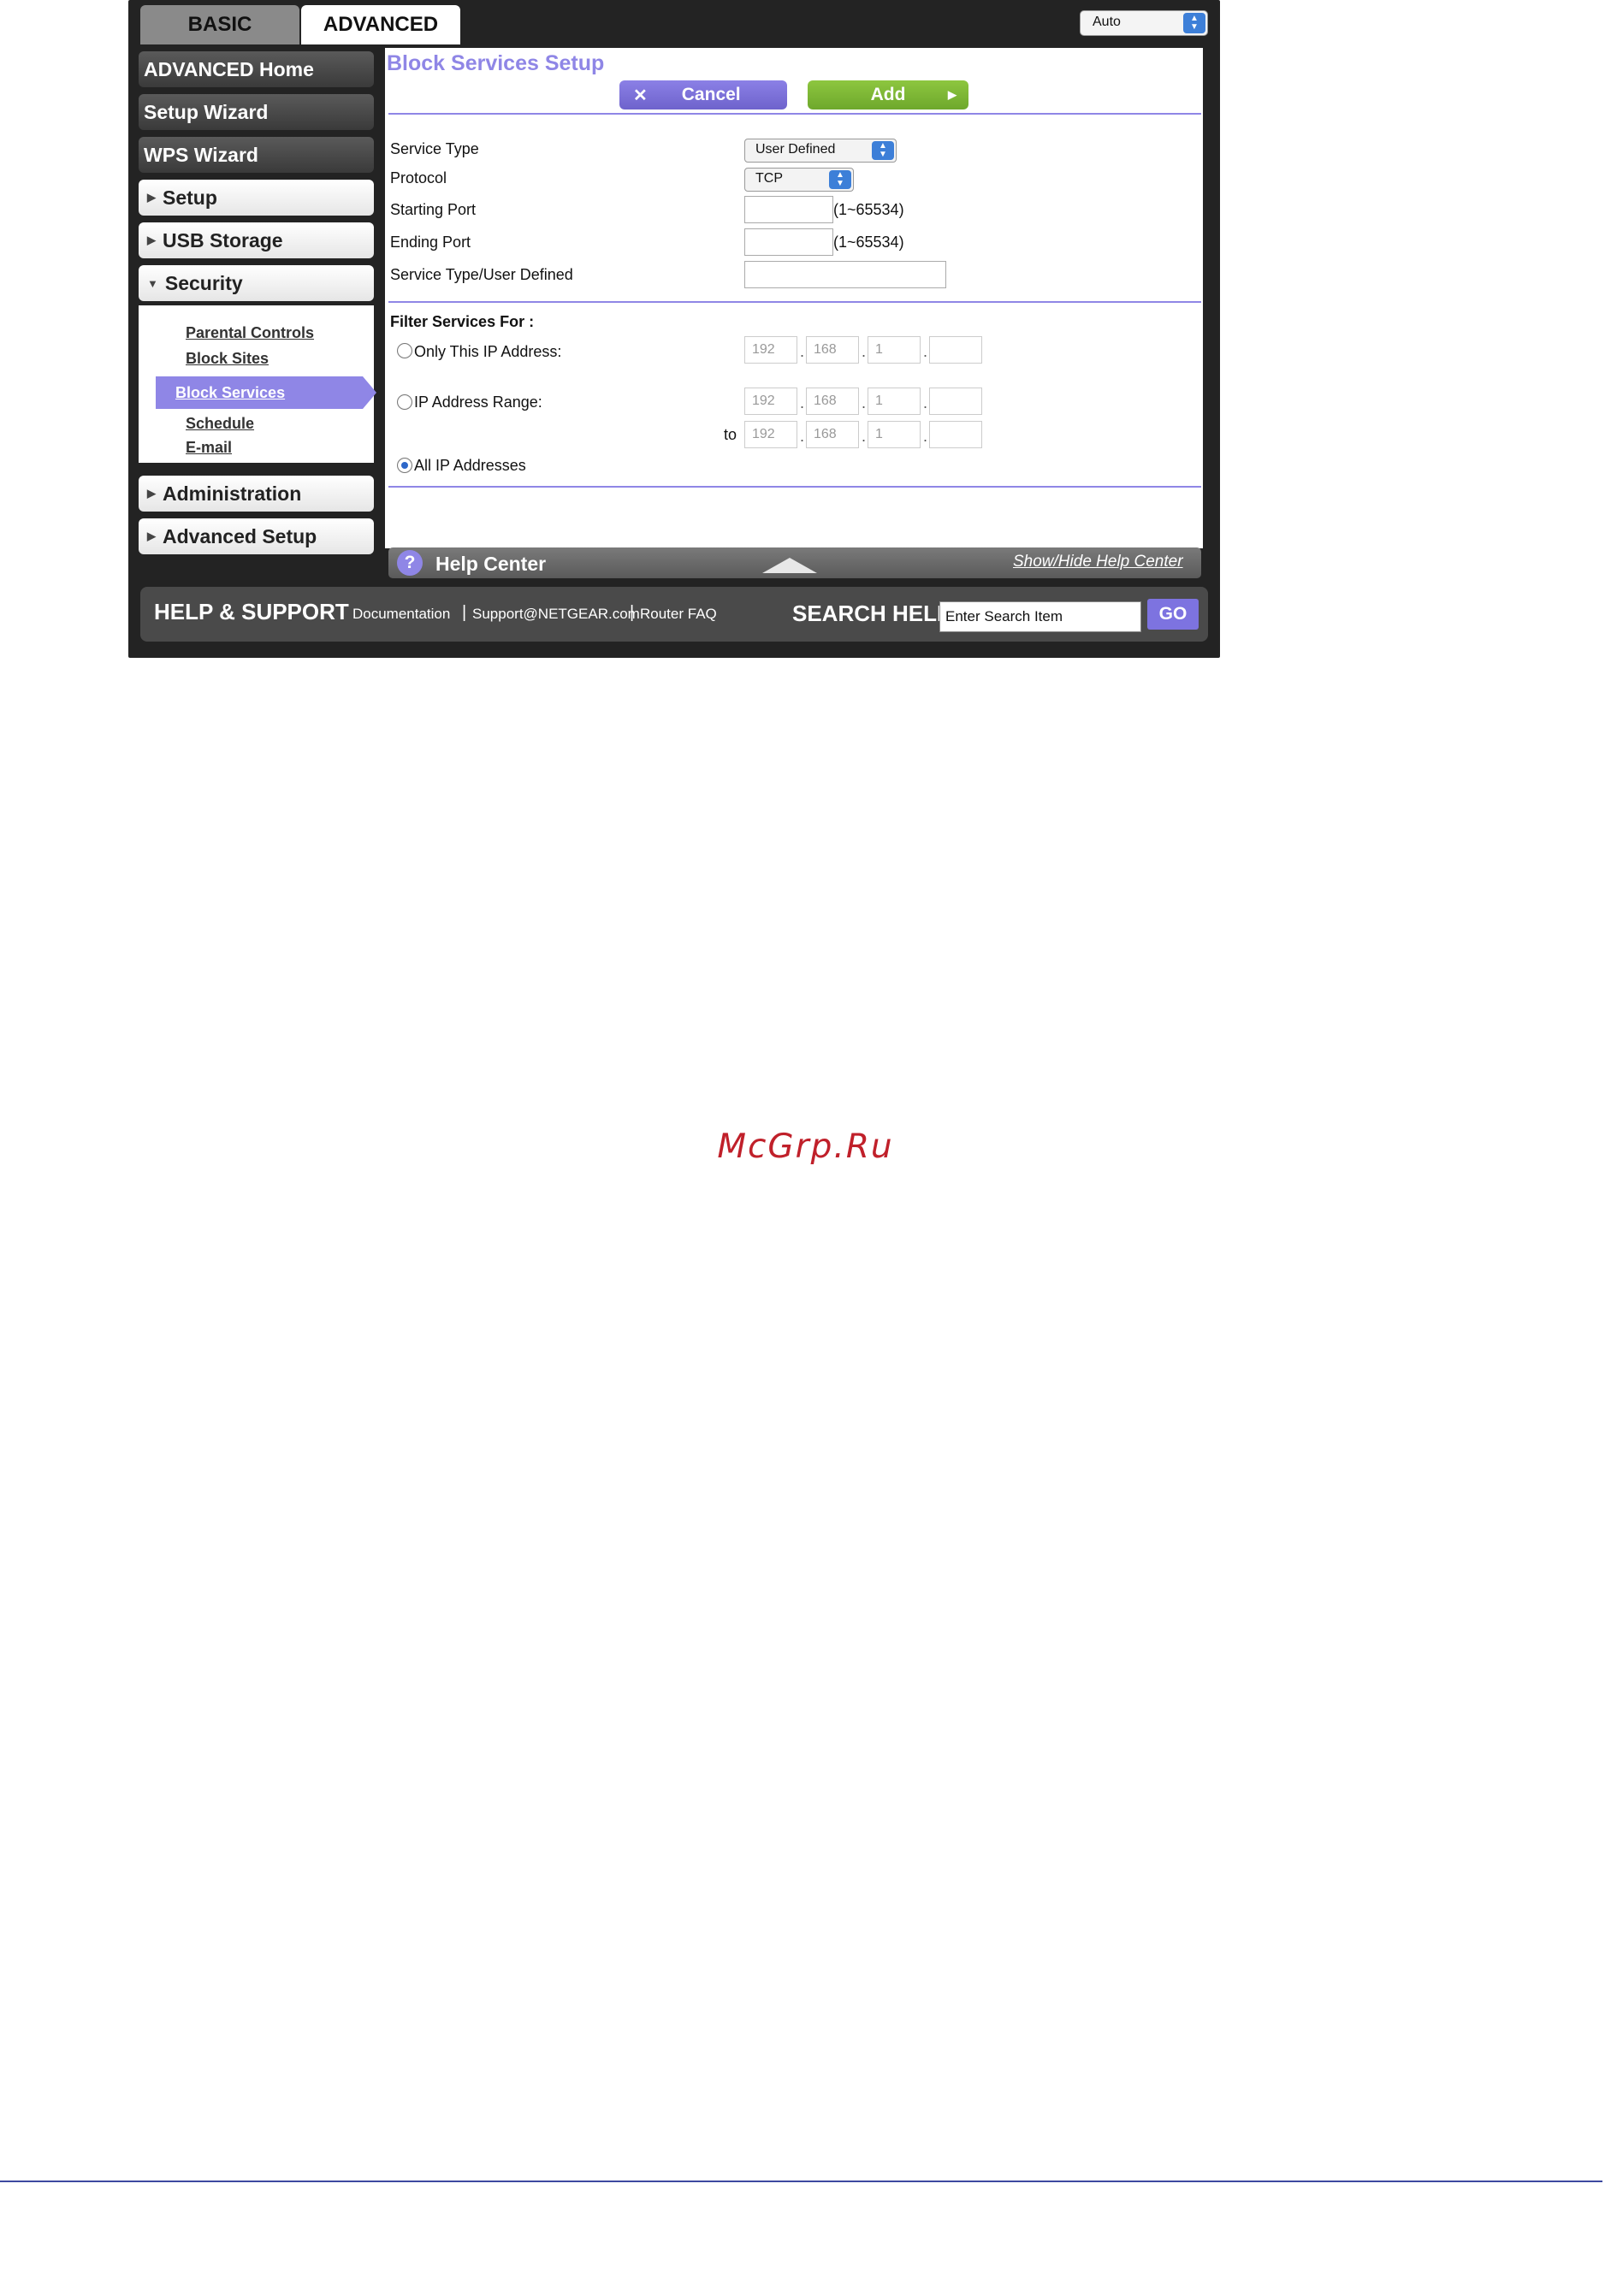  I want to click on show-hide-help-link: Show/Hide Help Center, so click(1098, 562).